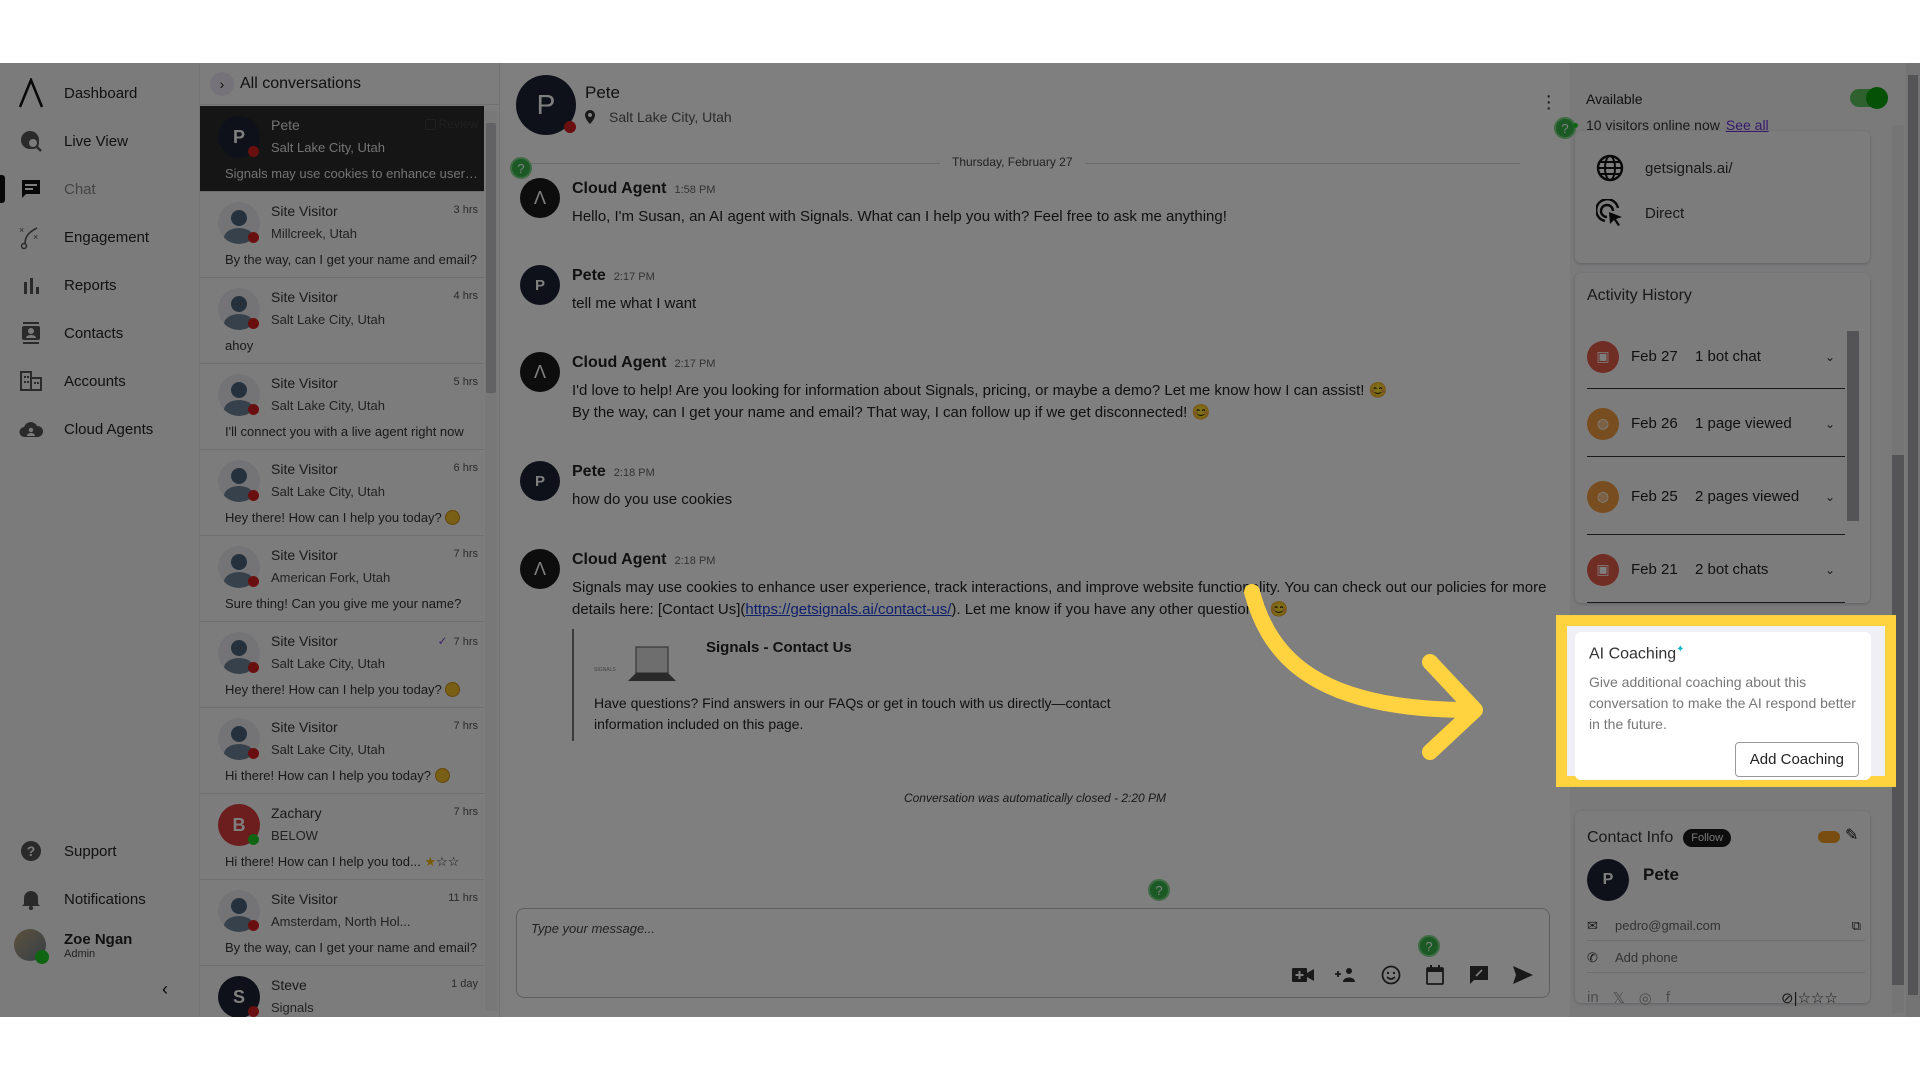 The width and height of the screenshot is (1920, 1080). What do you see at coordinates (1661, 874) in the screenshot?
I see `contact-name: Pete` at bounding box center [1661, 874].